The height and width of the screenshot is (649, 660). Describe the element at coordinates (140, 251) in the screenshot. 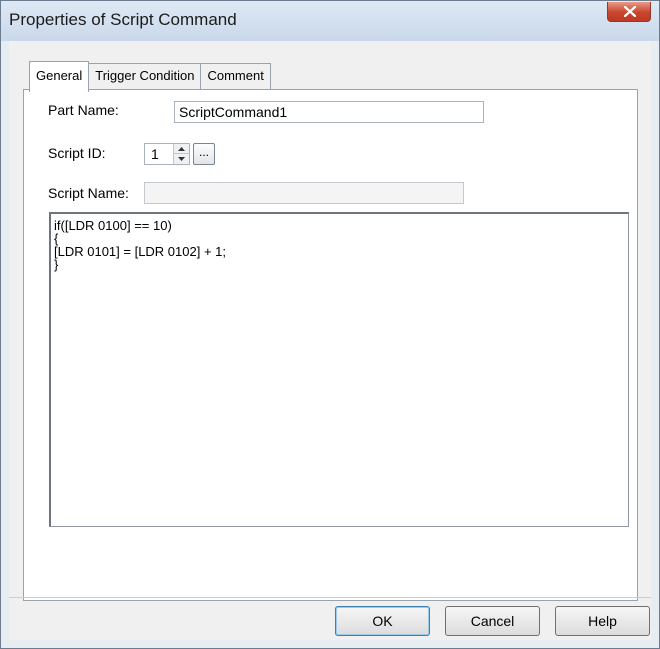

I see `script-line: [LDR 0101] = [LDR 0102] + 1;` at that location.